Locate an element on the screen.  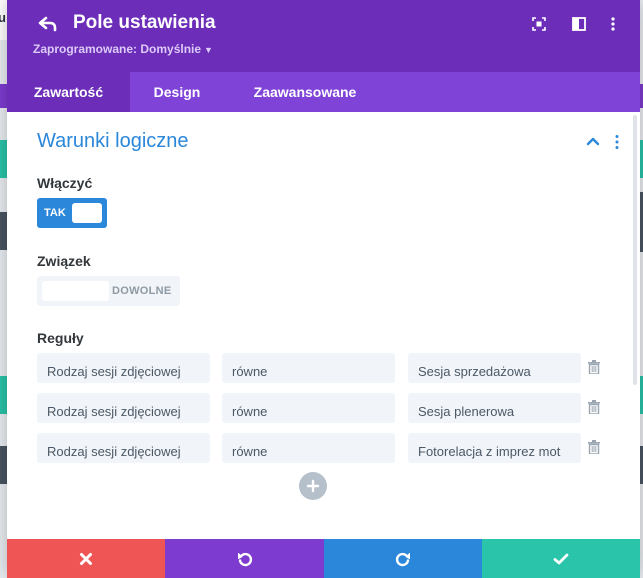
enable-toggle: TAK is located at coordinates (72, 213).